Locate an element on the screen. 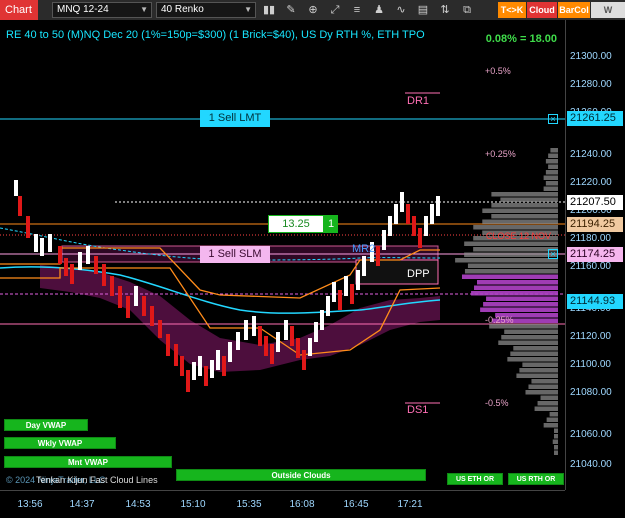  position-quantity: 1 is located at coordinates (331, 224).